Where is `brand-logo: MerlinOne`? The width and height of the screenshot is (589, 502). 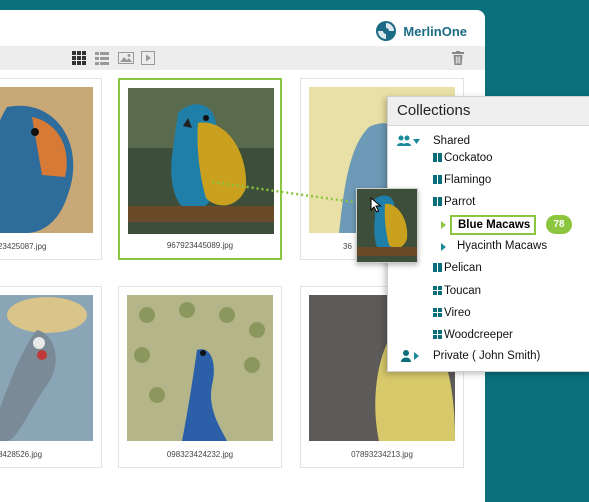 brand-logo: MerlinOne is located at coordinates (421, 31).